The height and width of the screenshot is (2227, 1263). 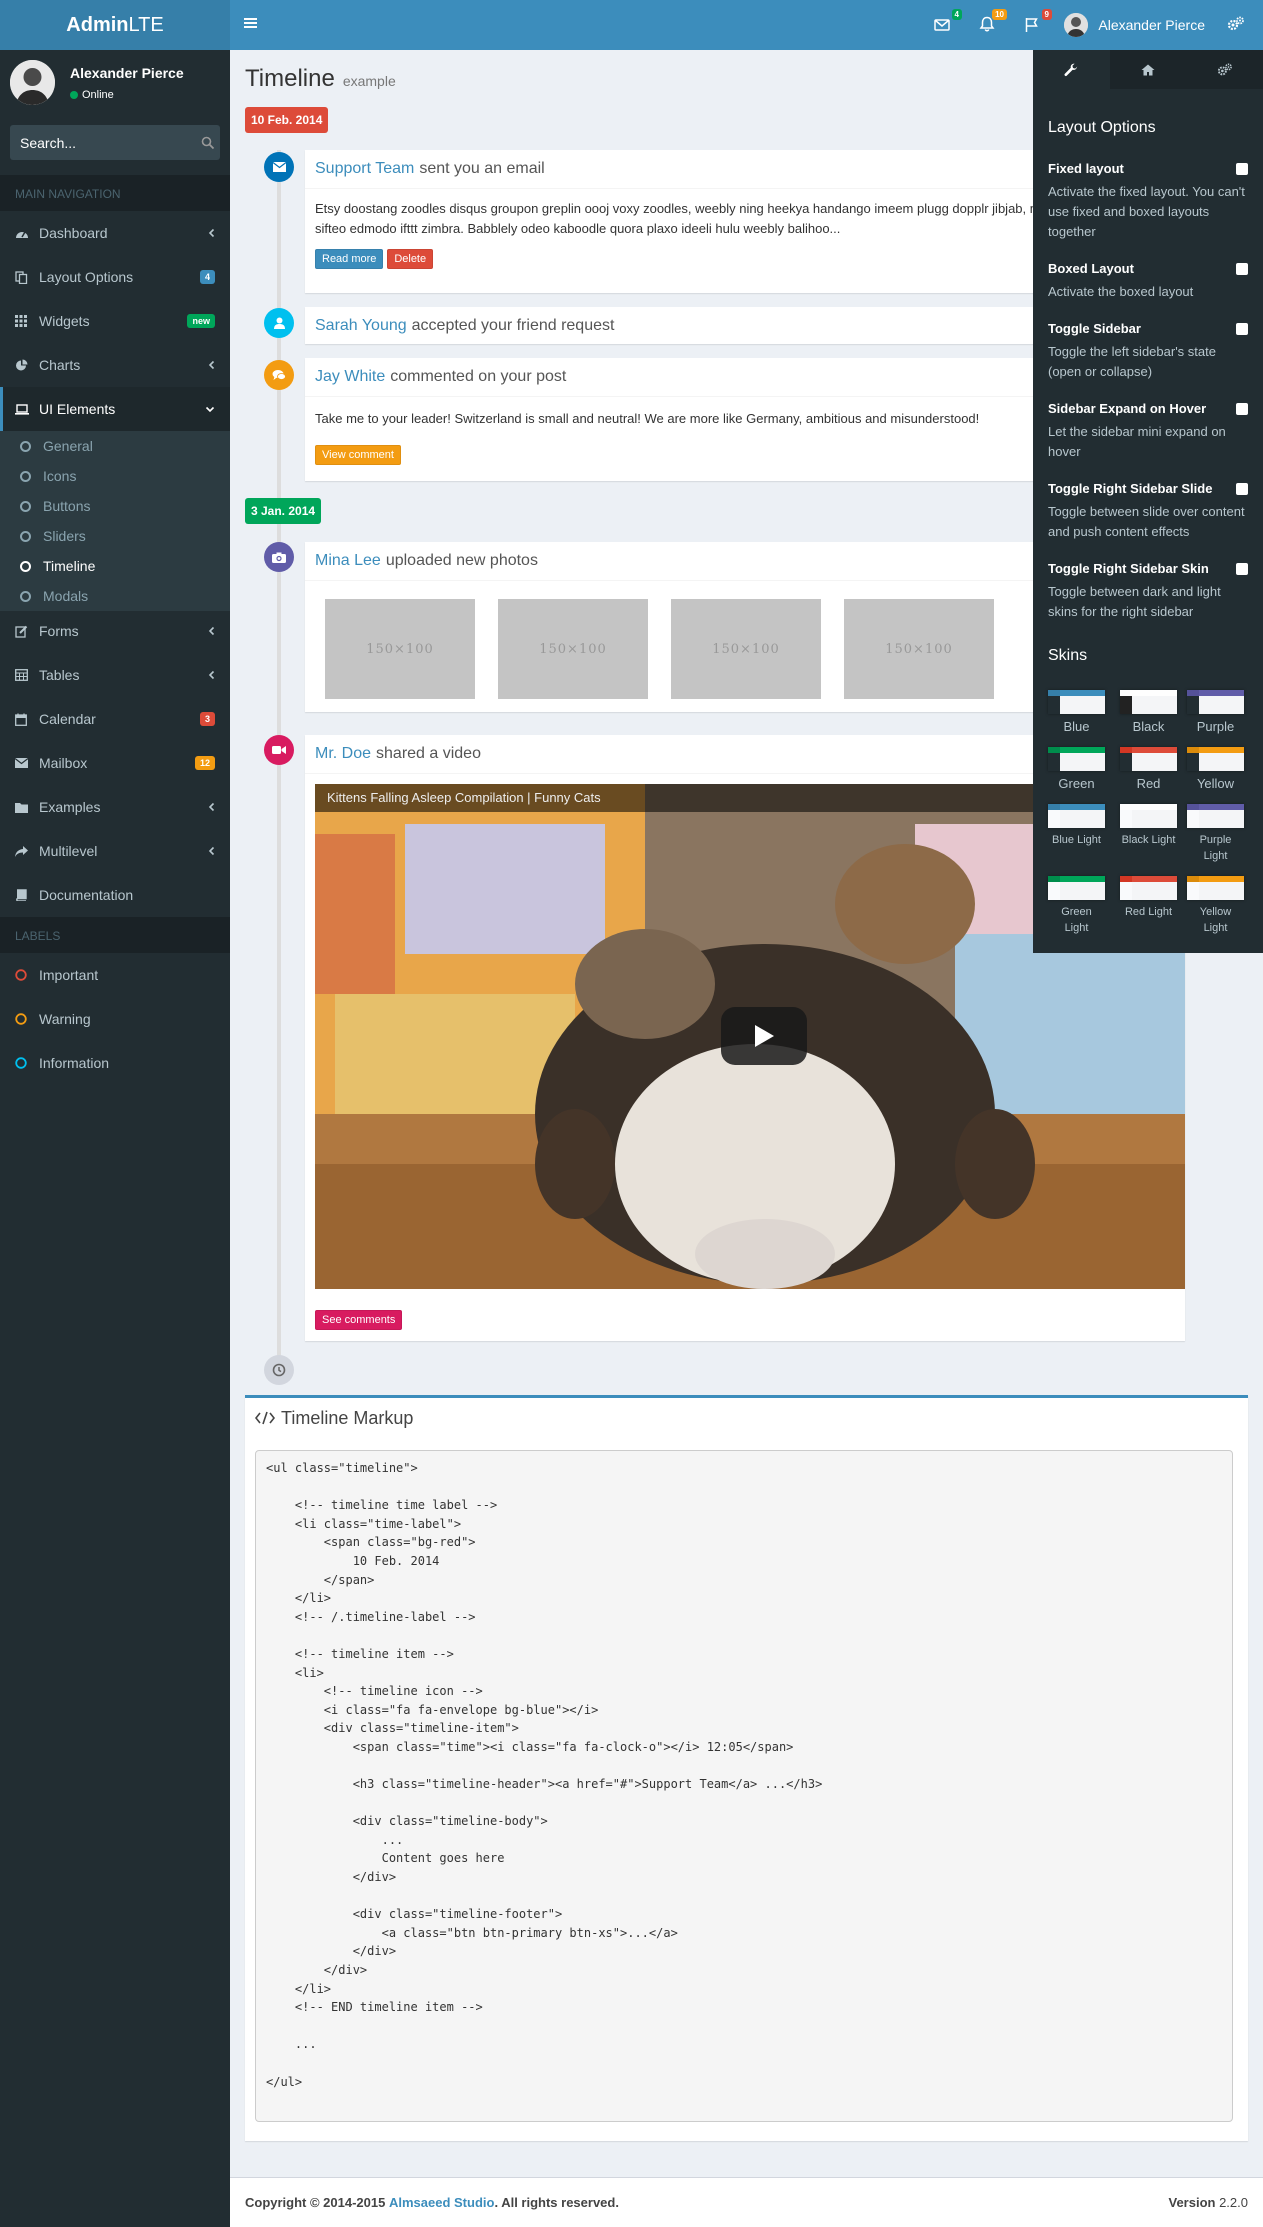 I want to click on author-link: Jay White, so click(x=350, y=377).